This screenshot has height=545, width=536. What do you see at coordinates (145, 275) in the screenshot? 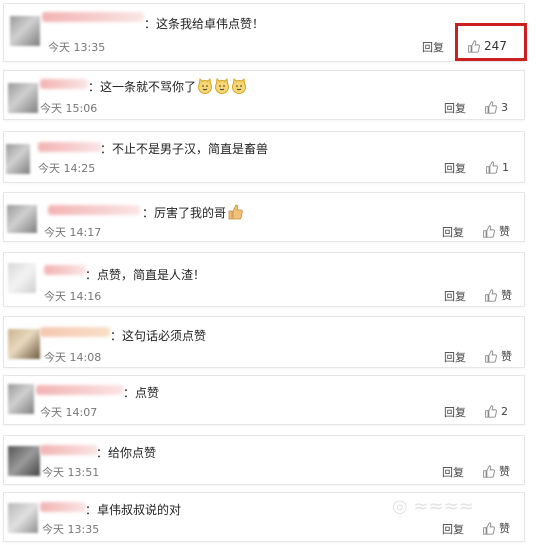
I see `comment-text: ：点赞，简直是人渣！` at bounding box center [145, 275].